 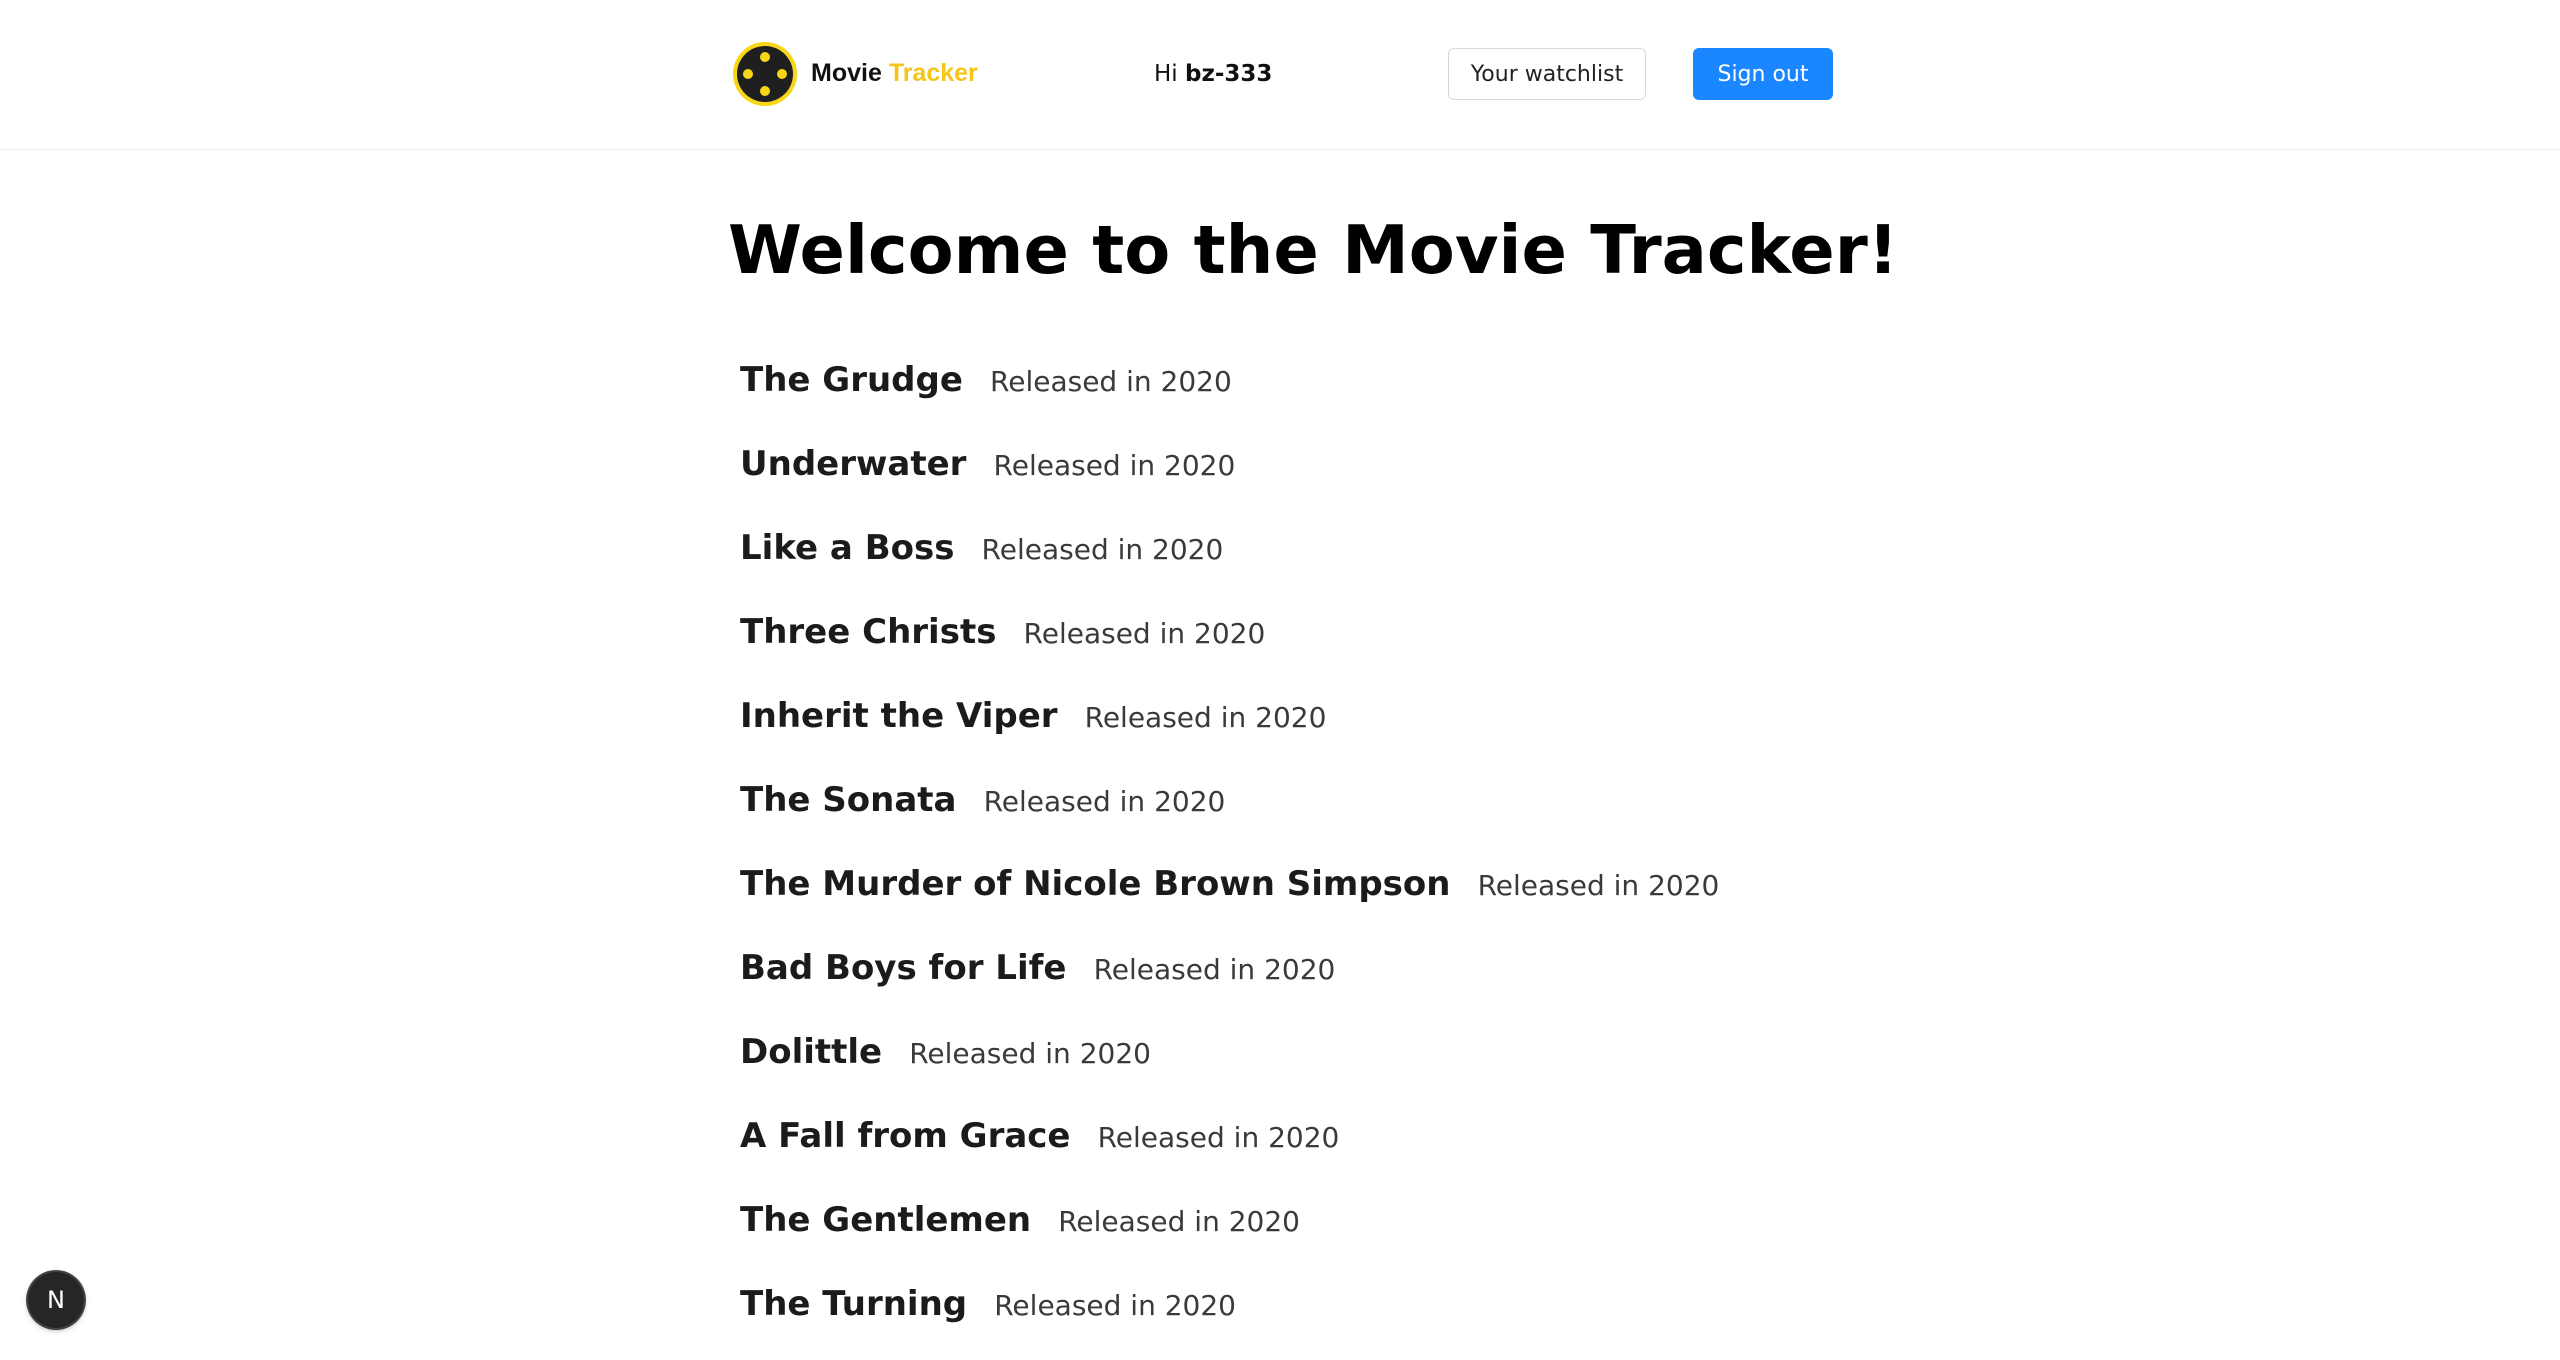 What do you see at coordinates (1313, 250) in the screenshot?
I see `page-title: Welcome to the Movie Tracker!` at bounding box center [1313, 250].